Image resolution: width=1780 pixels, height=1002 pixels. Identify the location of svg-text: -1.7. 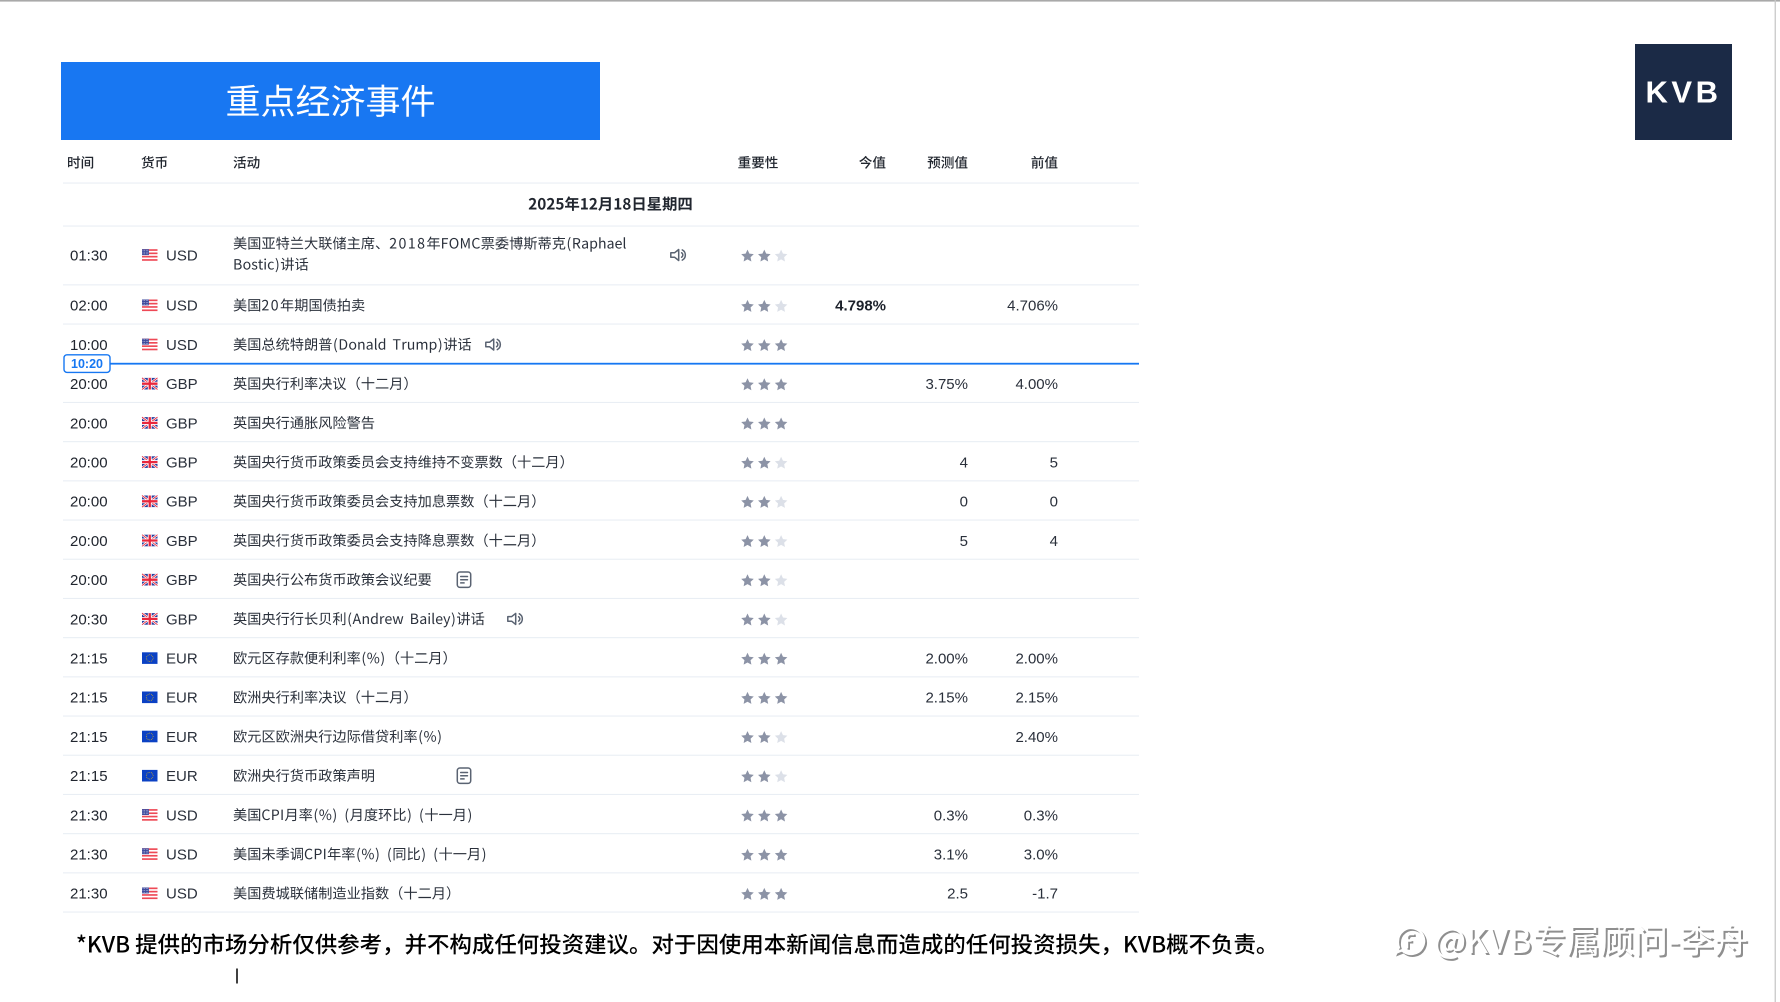
(1045, 894).